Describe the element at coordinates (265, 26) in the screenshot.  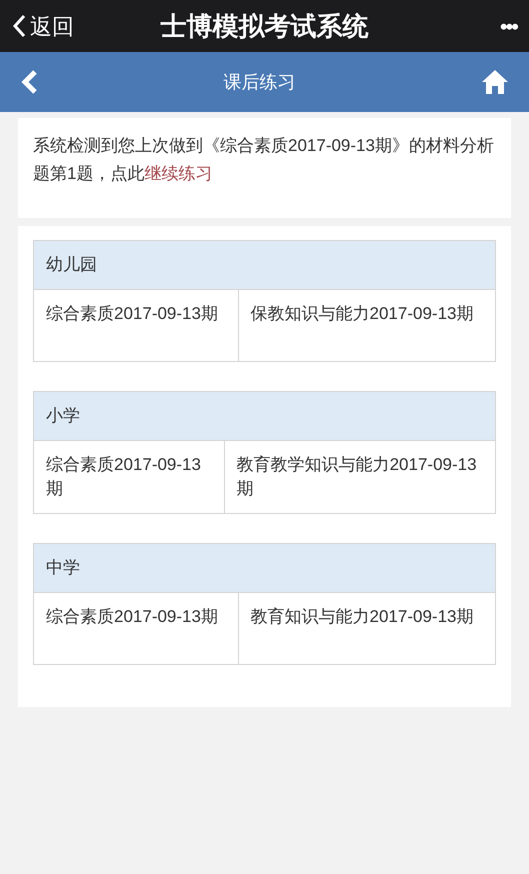
I see `window-title: 士博模拟考试系统` at that location.